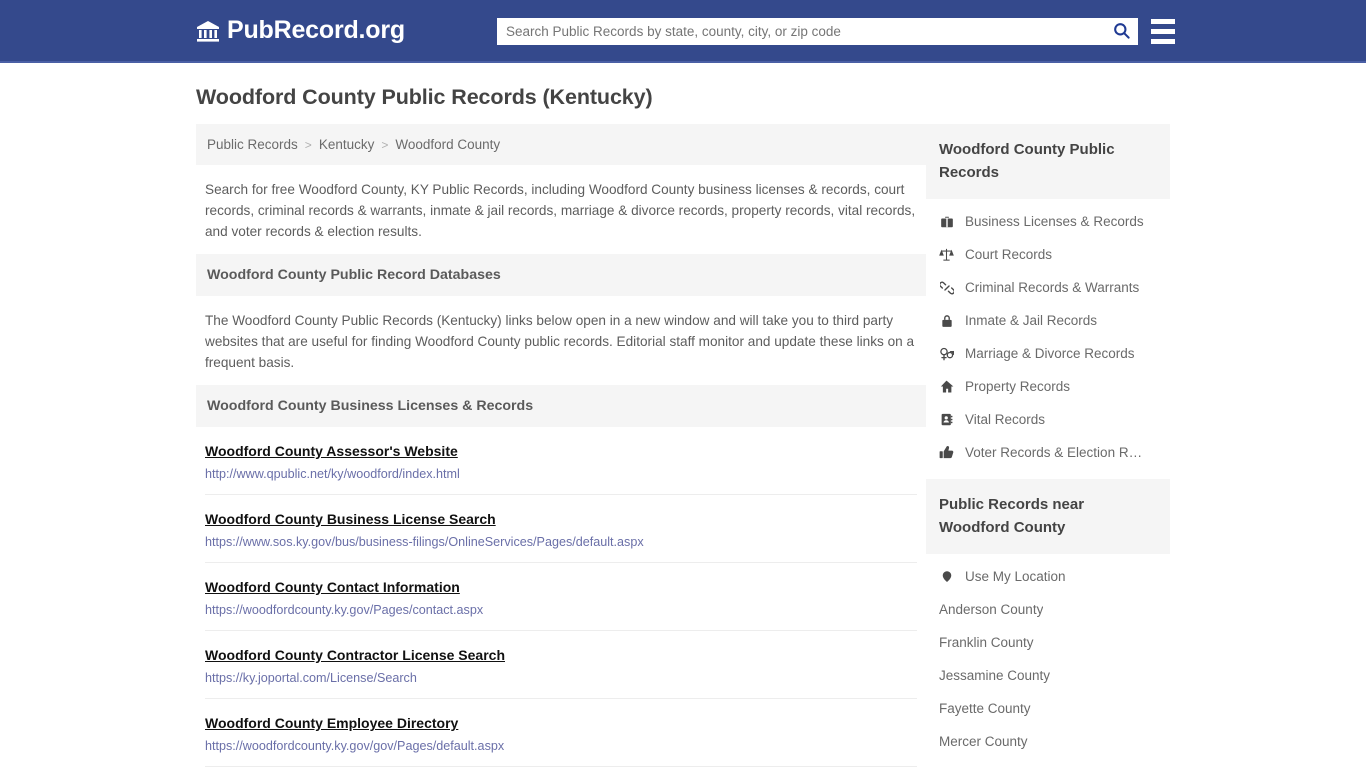 Image resolution: width=1366 pixels, height=768 pixels. Describe the element at coordinates (1048, 161) in the screenshot. I see `records-panel-heading: Woodford County Public Records` at that location.